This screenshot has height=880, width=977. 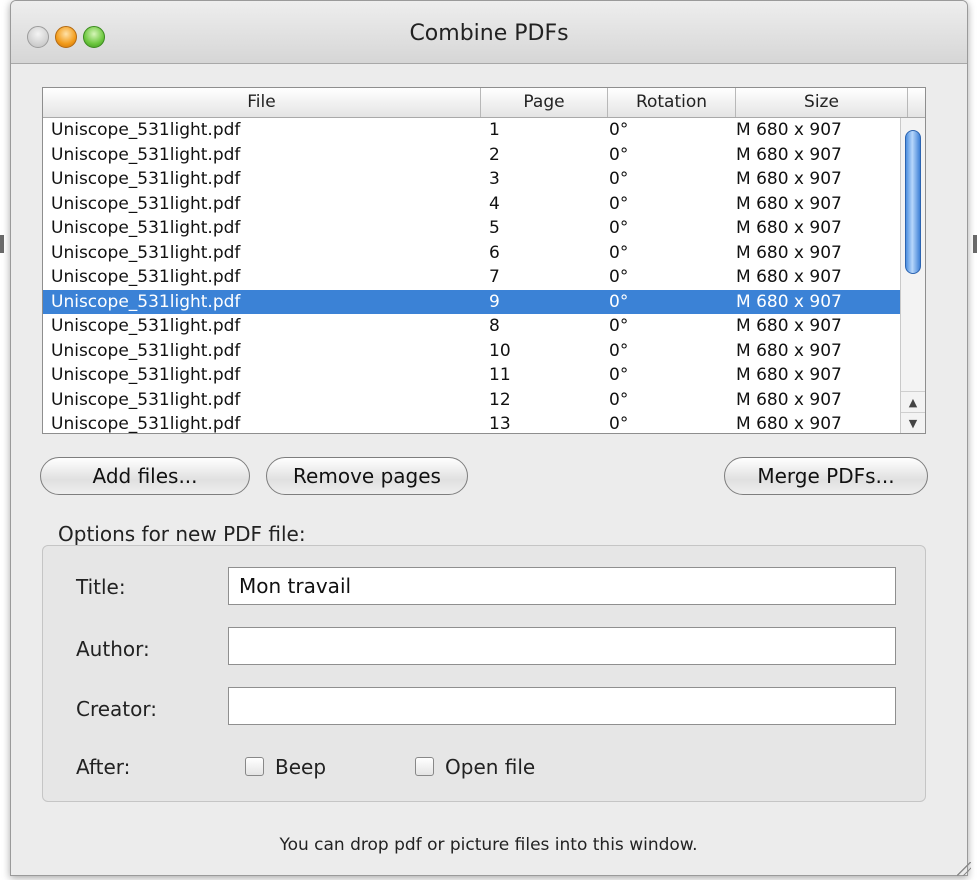 What do you see at coordinates (300, 767) in the screenshot?
I see `beep-label: Beep` at bounding box center [300, 767].